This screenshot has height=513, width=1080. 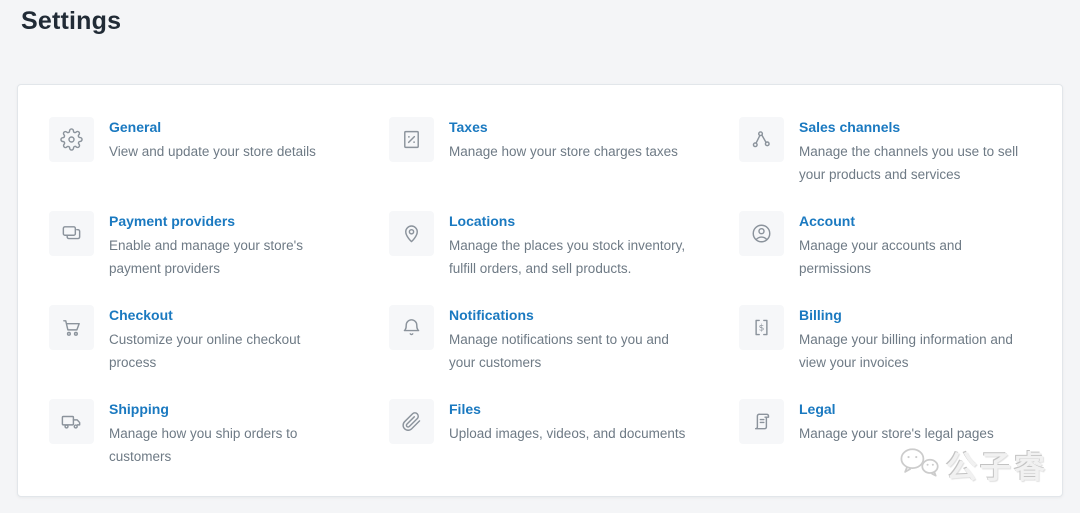 I want to click on sales-channels-icon, so click(x=761, y=139).